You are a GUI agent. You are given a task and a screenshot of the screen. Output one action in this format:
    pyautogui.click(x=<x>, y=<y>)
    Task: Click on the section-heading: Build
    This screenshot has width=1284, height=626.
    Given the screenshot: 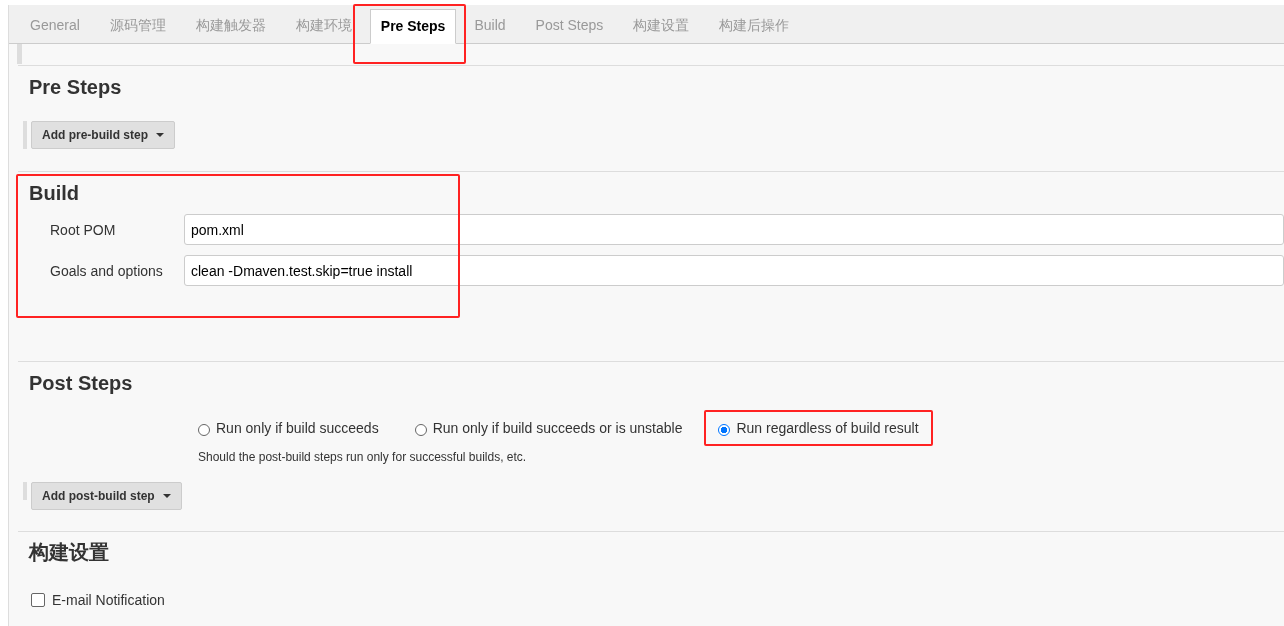 What is the action you would take?
    pyautogui.click(x=54, y=193)
    